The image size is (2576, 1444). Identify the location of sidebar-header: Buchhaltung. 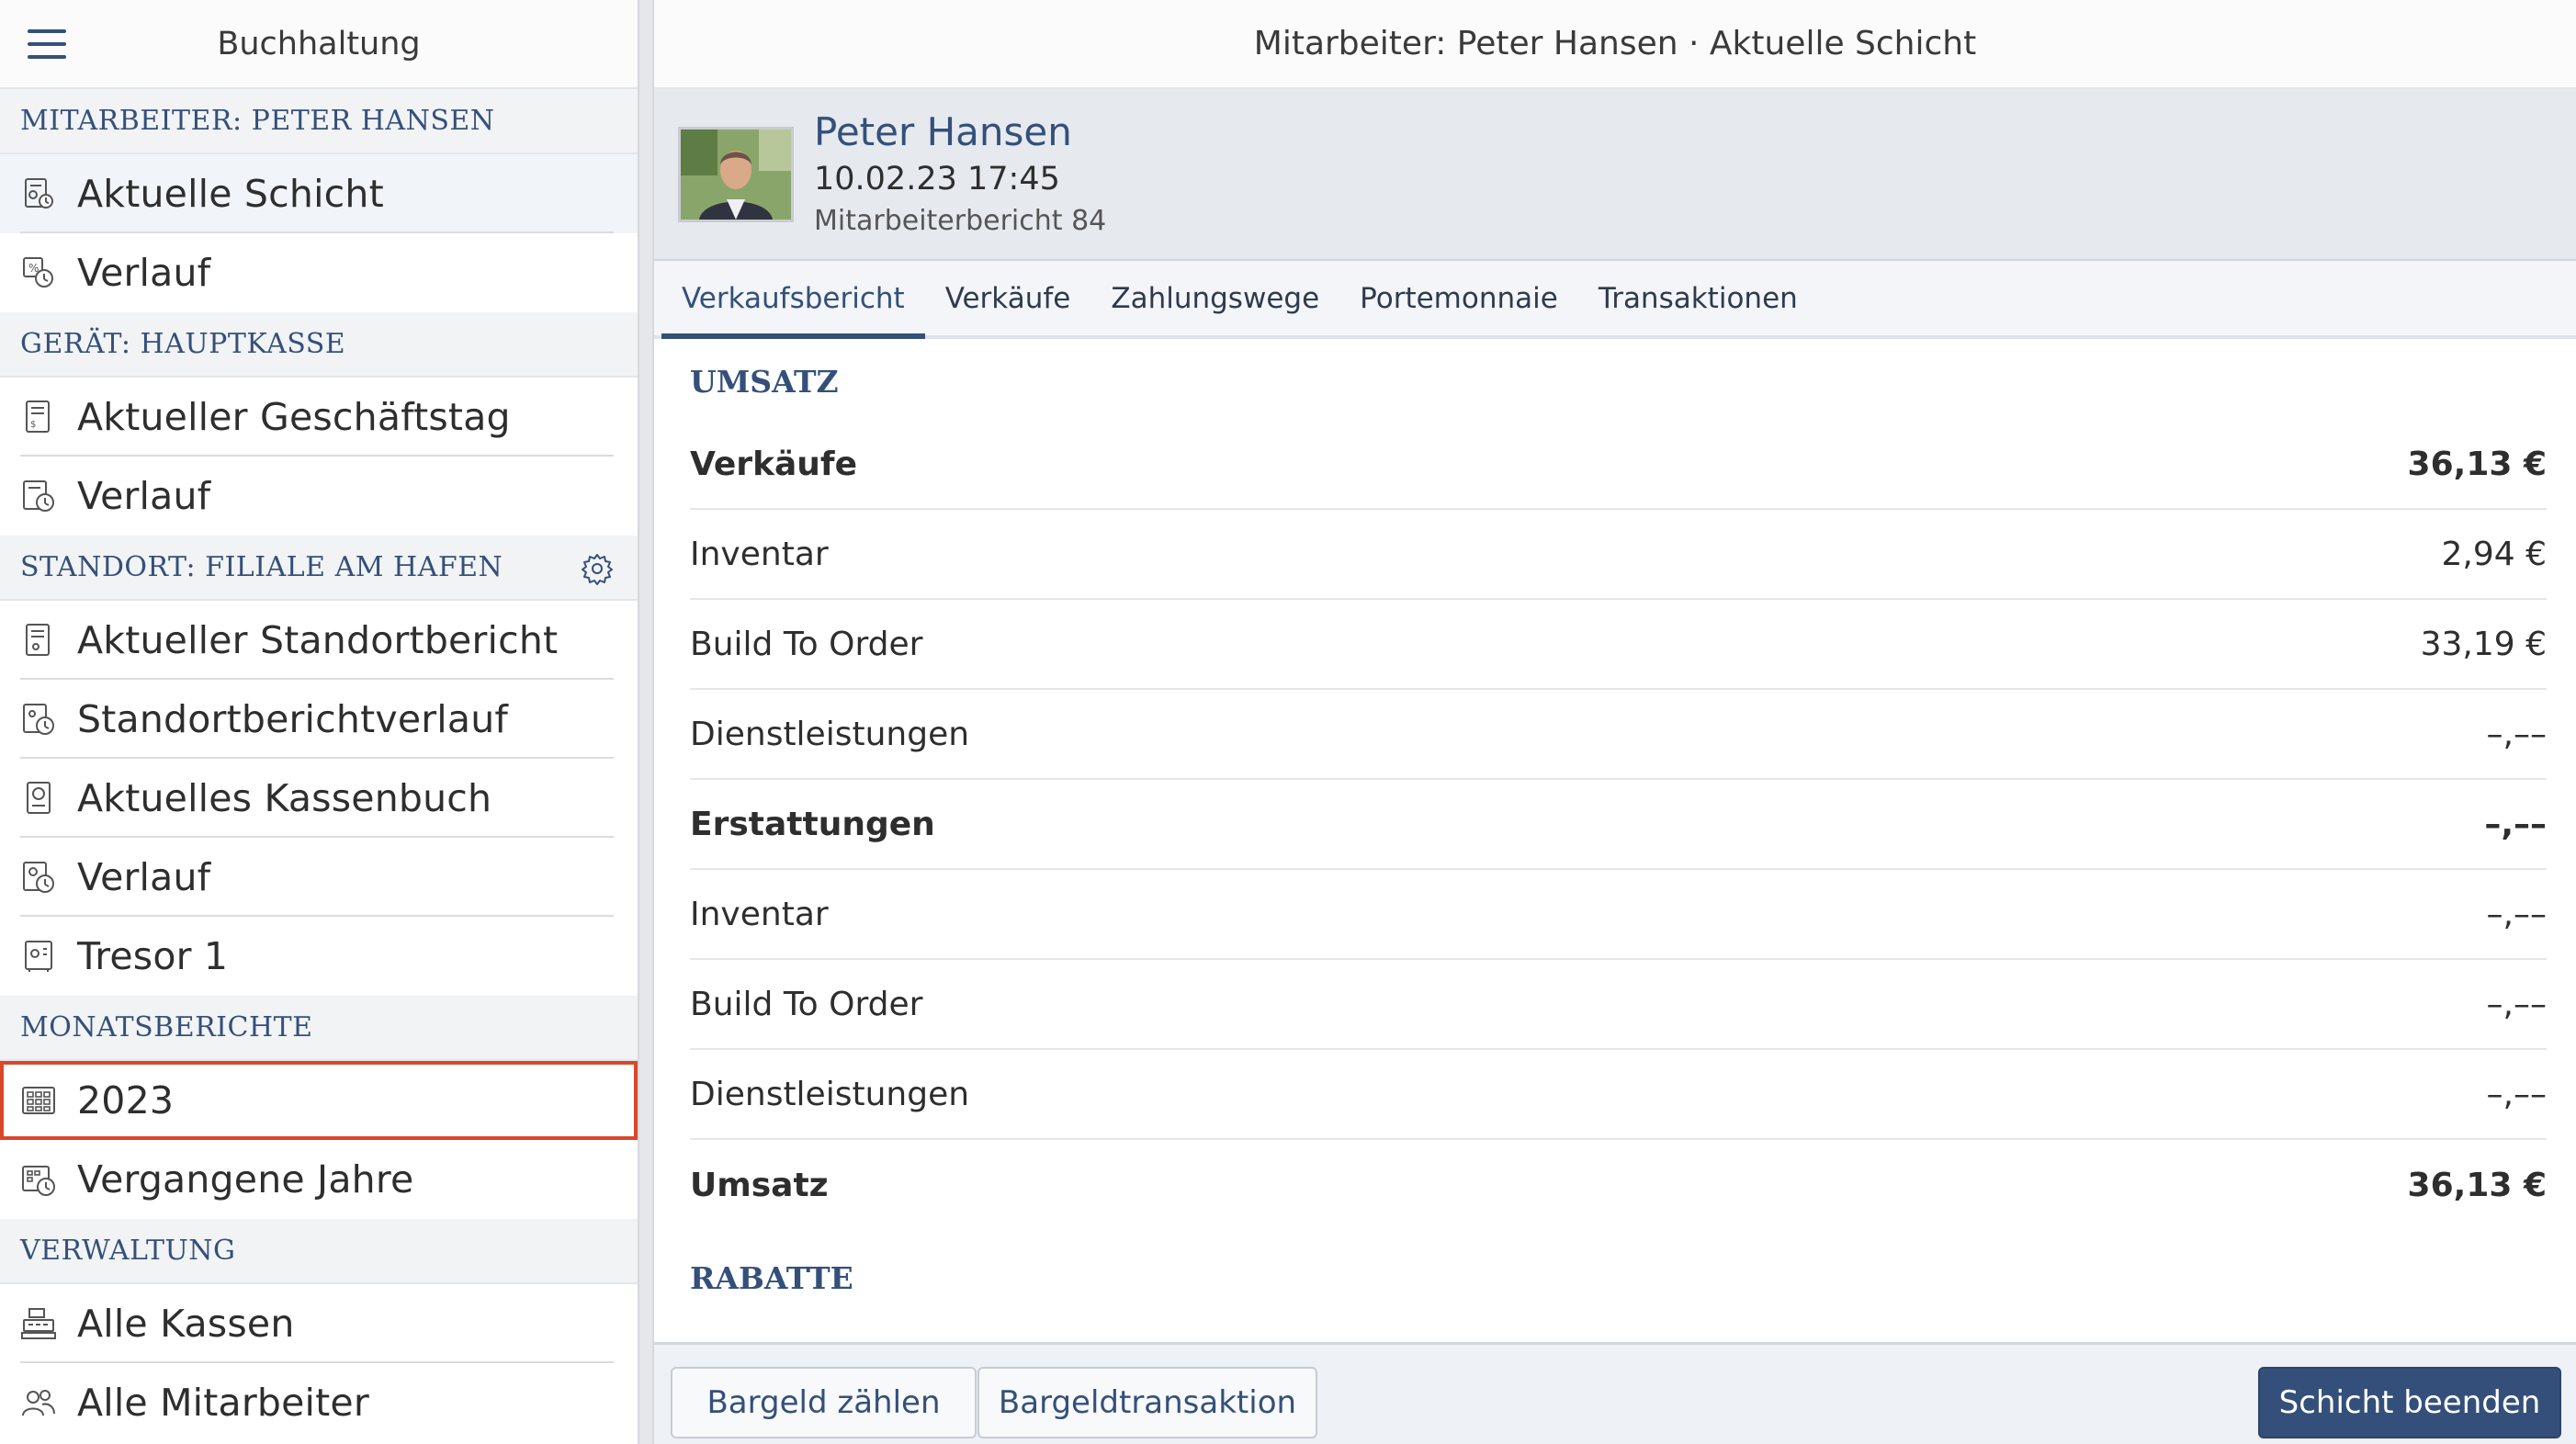
(319, 45).